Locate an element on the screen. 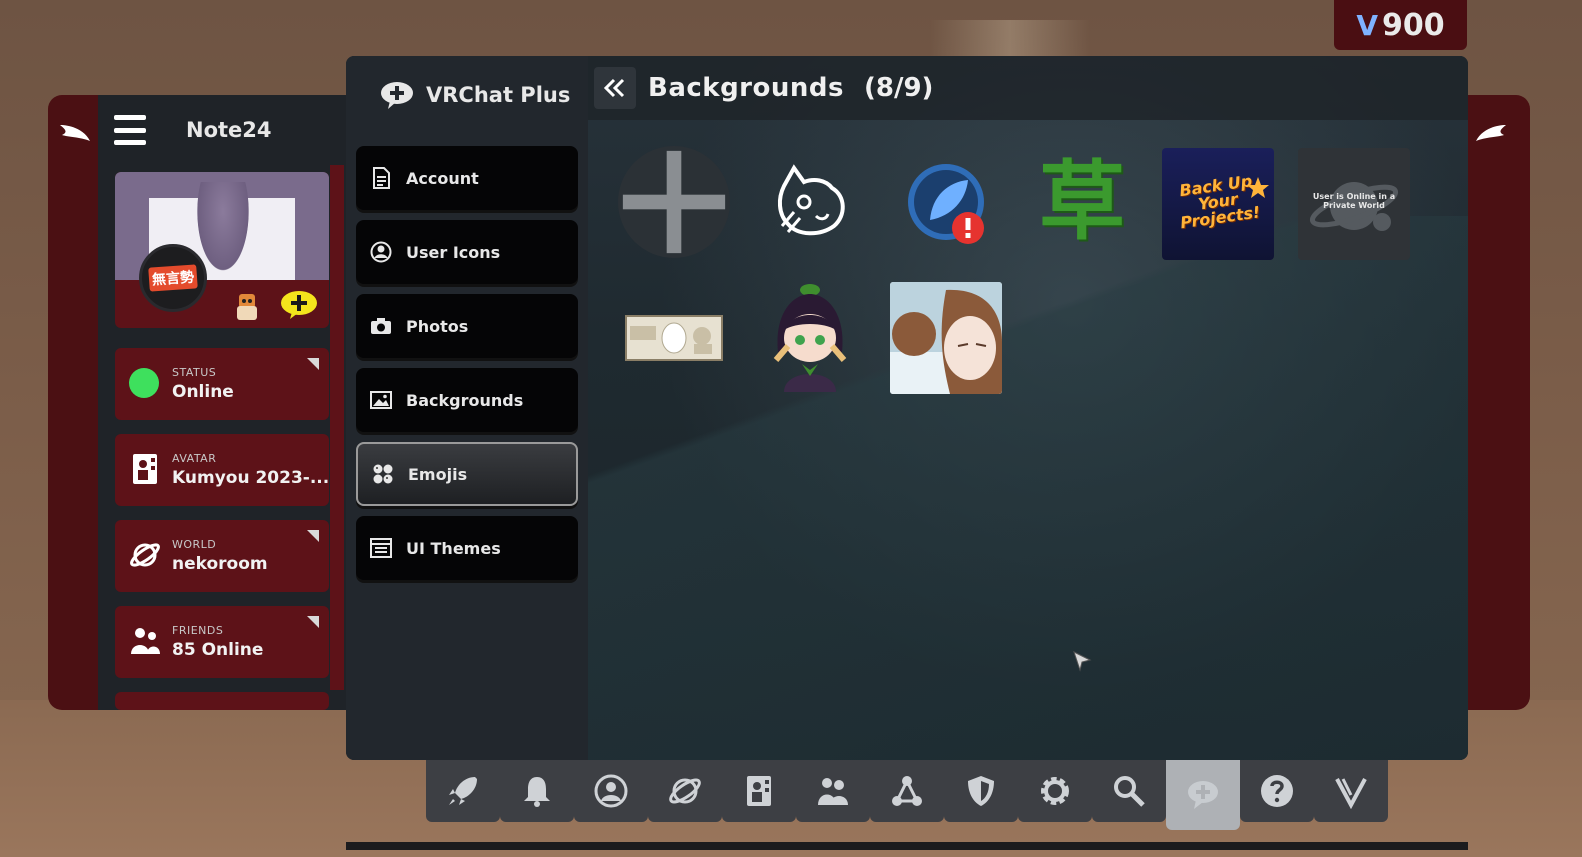 The image size is (1582, 857). gear-icon is located at coordinates (1055, 791).